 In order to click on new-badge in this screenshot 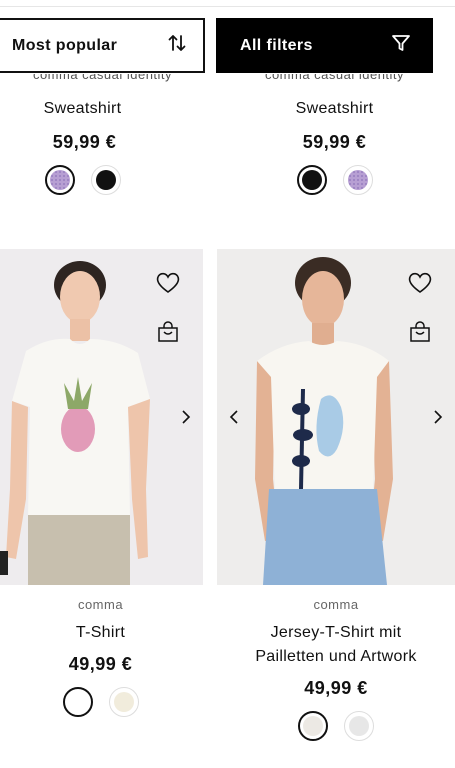, I will do `click(4, 563)`.